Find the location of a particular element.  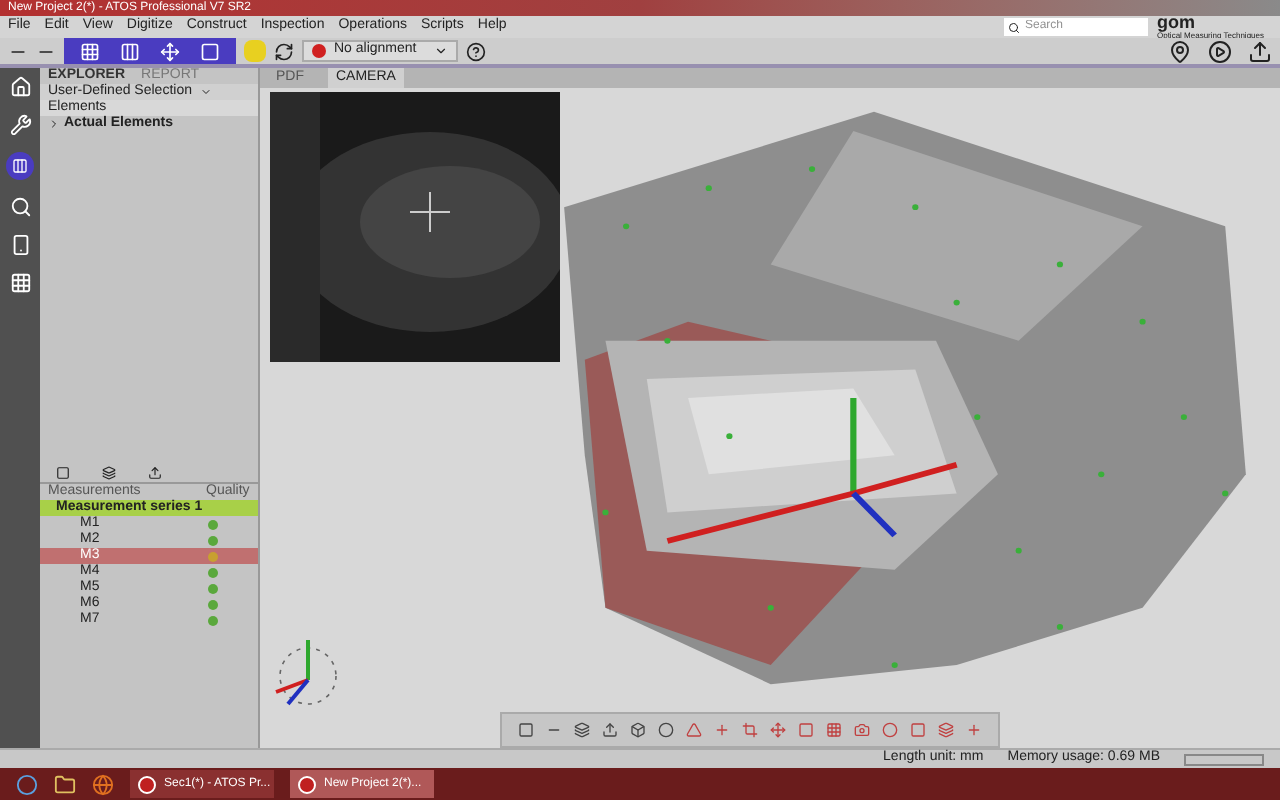

pin-icon is located at coordinates (1180, 51).